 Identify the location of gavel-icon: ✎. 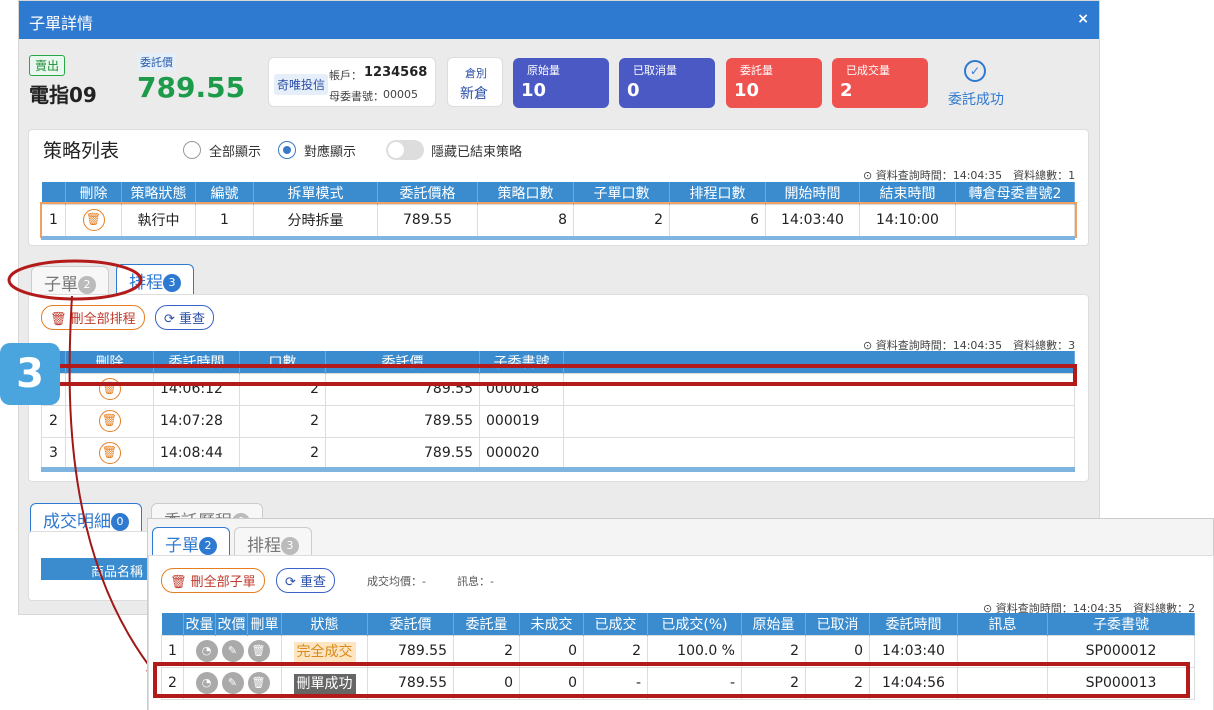
(232, 651).